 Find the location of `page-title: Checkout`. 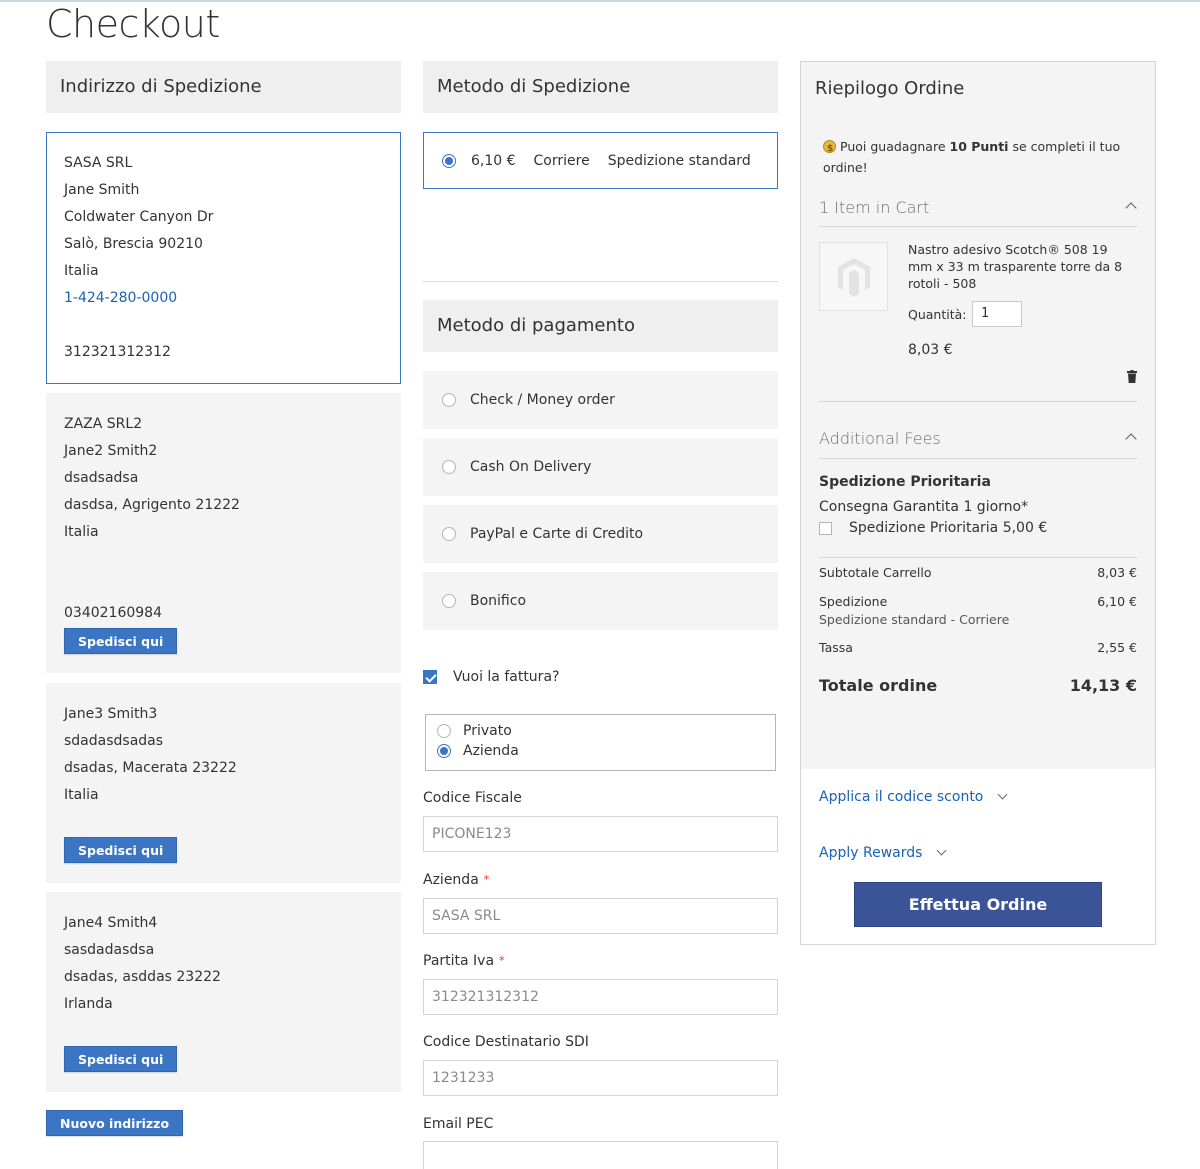

page-title: Checkout is located at coordinates (133, 24).